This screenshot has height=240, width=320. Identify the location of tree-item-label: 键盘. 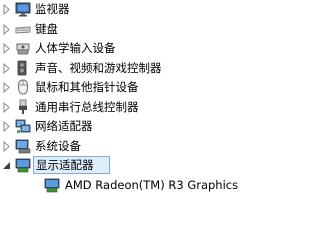
(46, 29).